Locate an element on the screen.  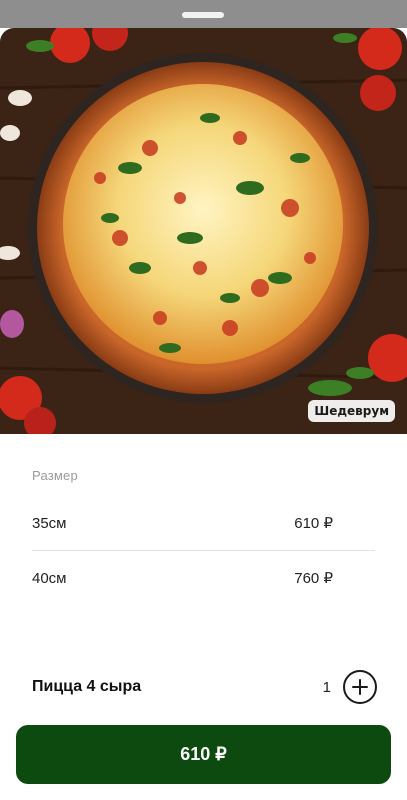
size-name: 40см is located at coordinates (49, 578).